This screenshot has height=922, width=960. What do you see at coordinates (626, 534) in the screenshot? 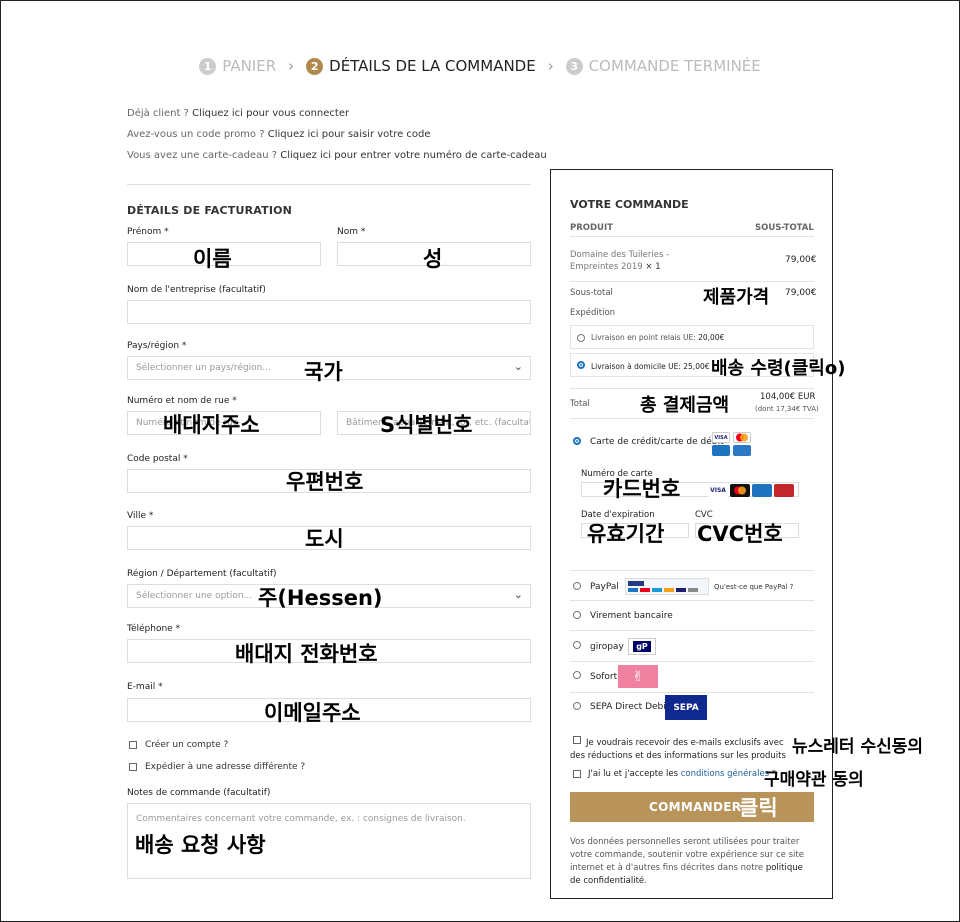
I see `expiry-annotation: 유효기간` at bounding box center [626, 534].